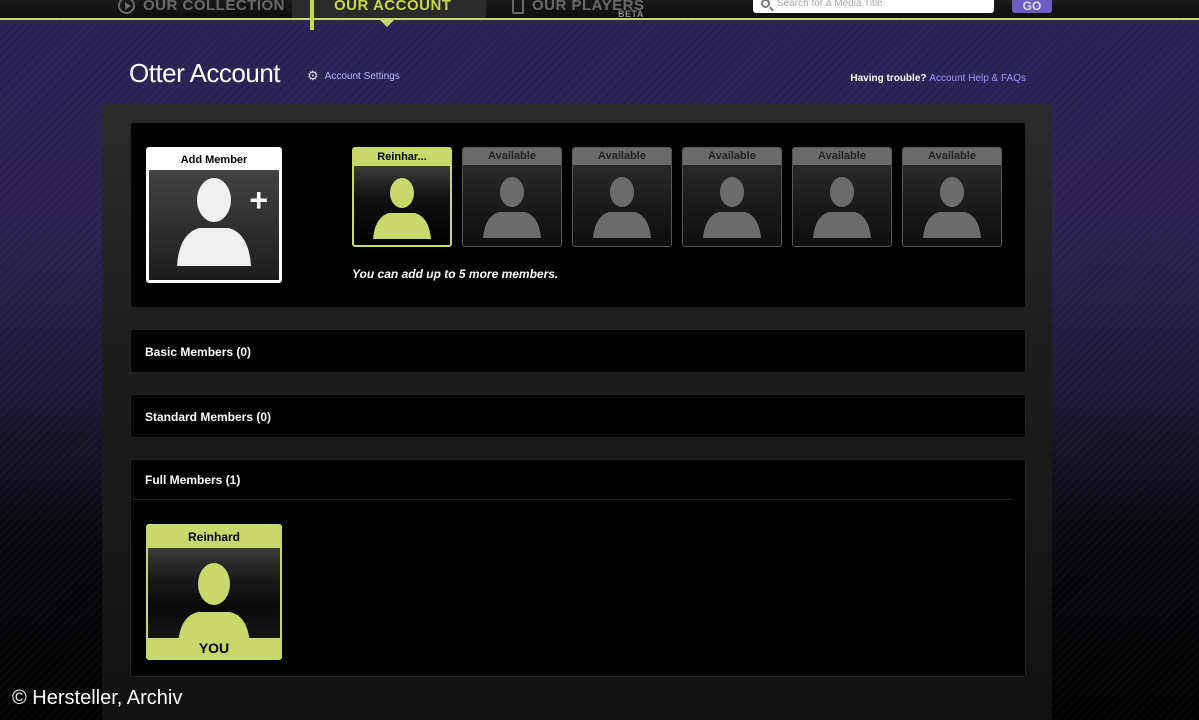 This screenshot has height=720, width=1199. I want to click on search-placeholder: Search for a Media Title, so click(830, 4).